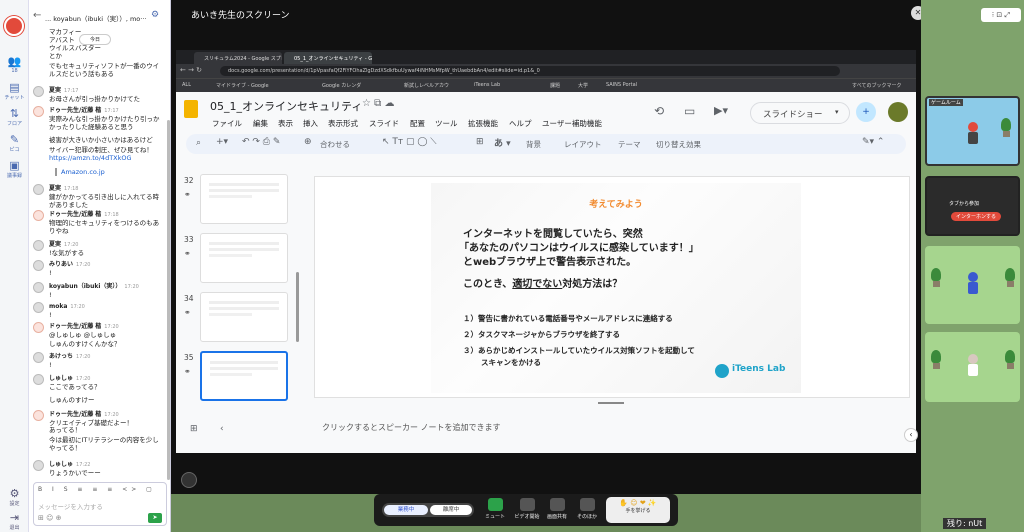  I want to click on bookmark-item: 新試しレベルアカウ, so click(426, 85).